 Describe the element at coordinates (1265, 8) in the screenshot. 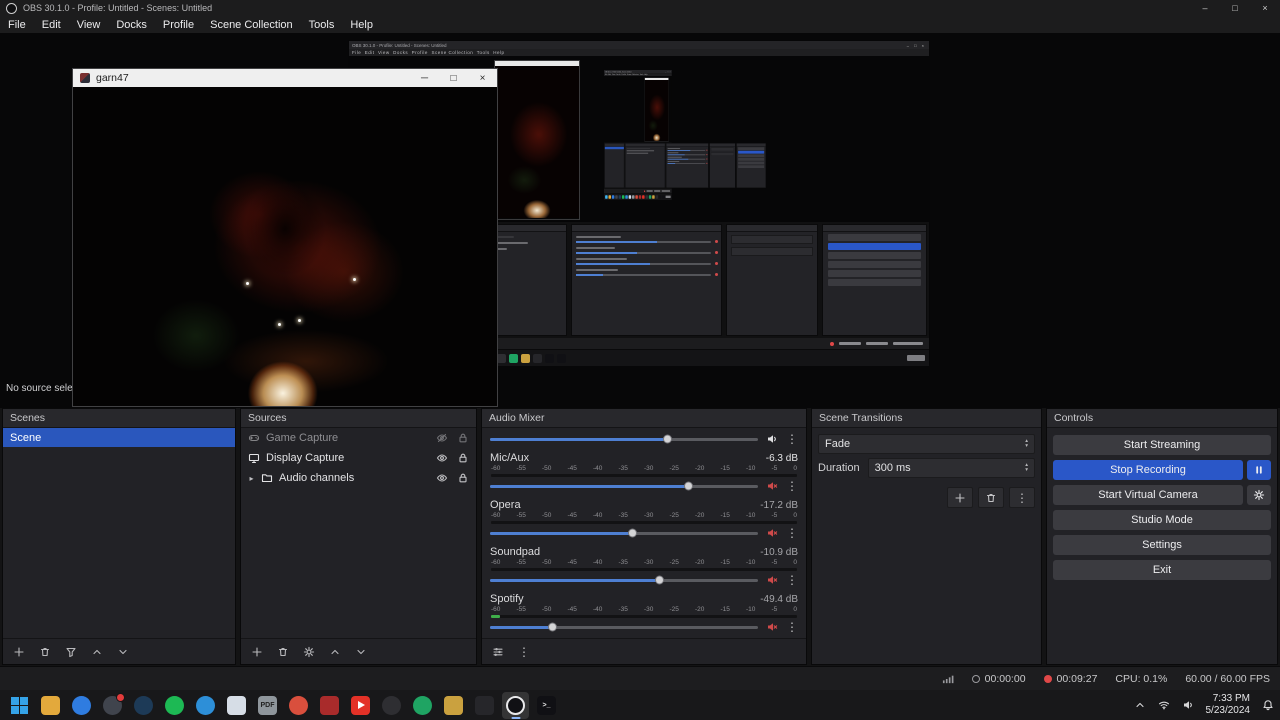

I see `close-button: ×` at that location.